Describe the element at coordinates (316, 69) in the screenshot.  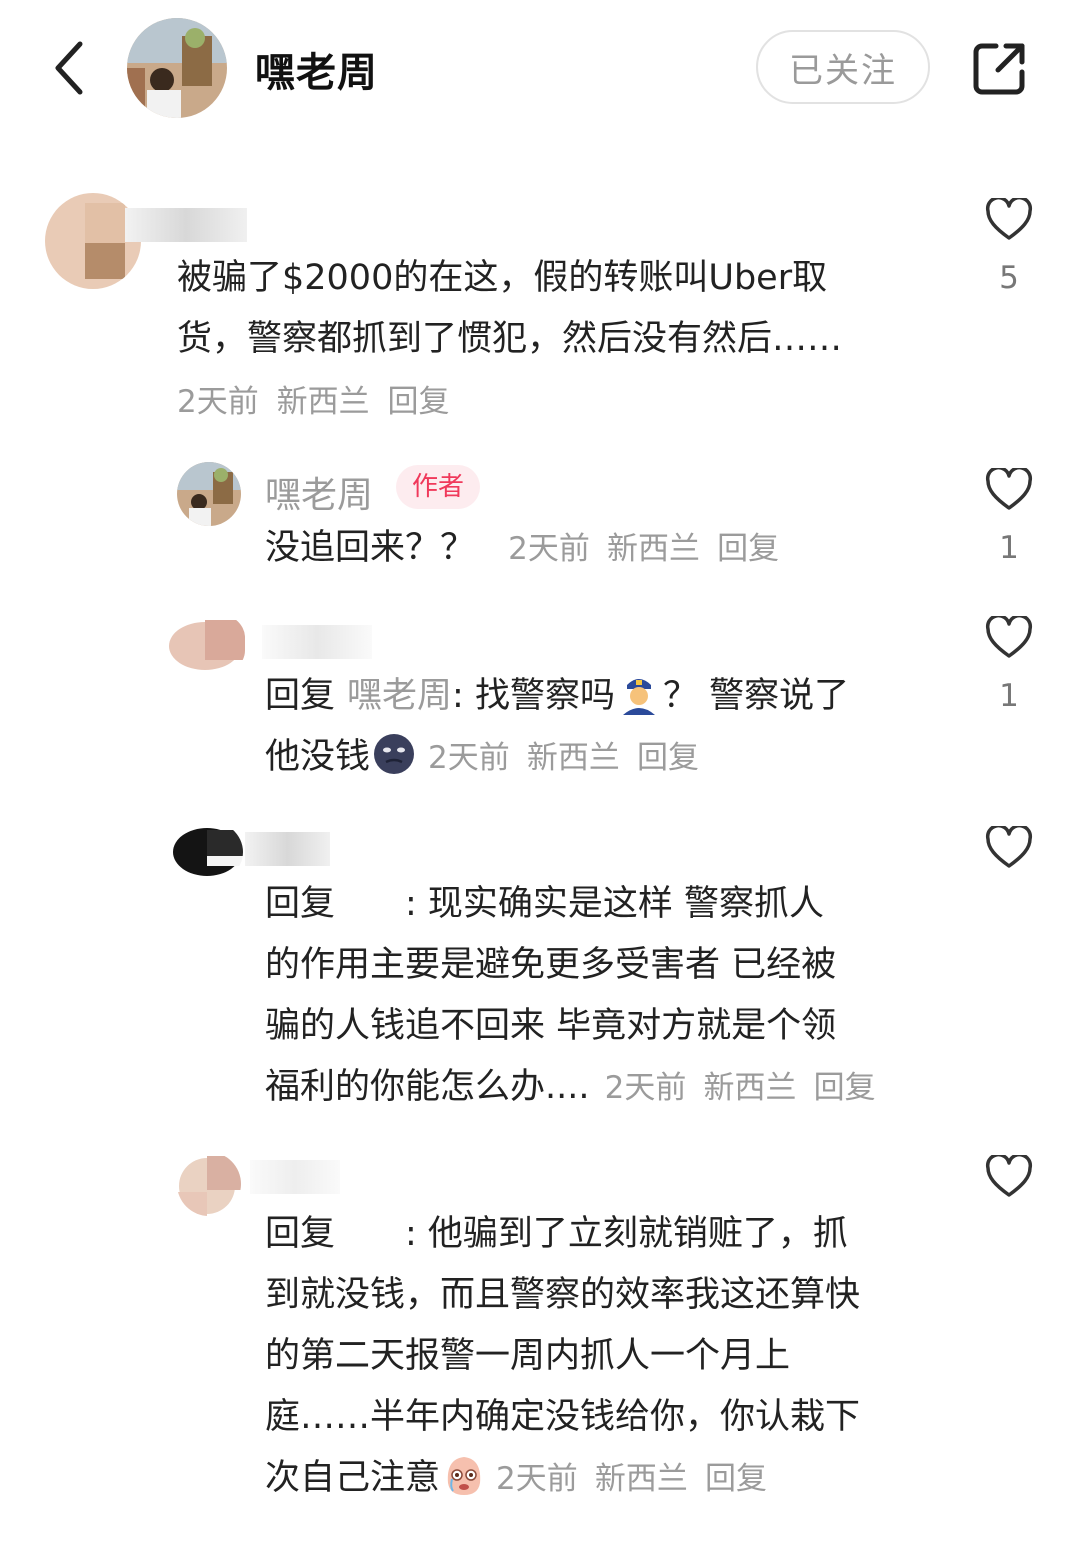
I see `profile-name: 嘿老周` at that location.